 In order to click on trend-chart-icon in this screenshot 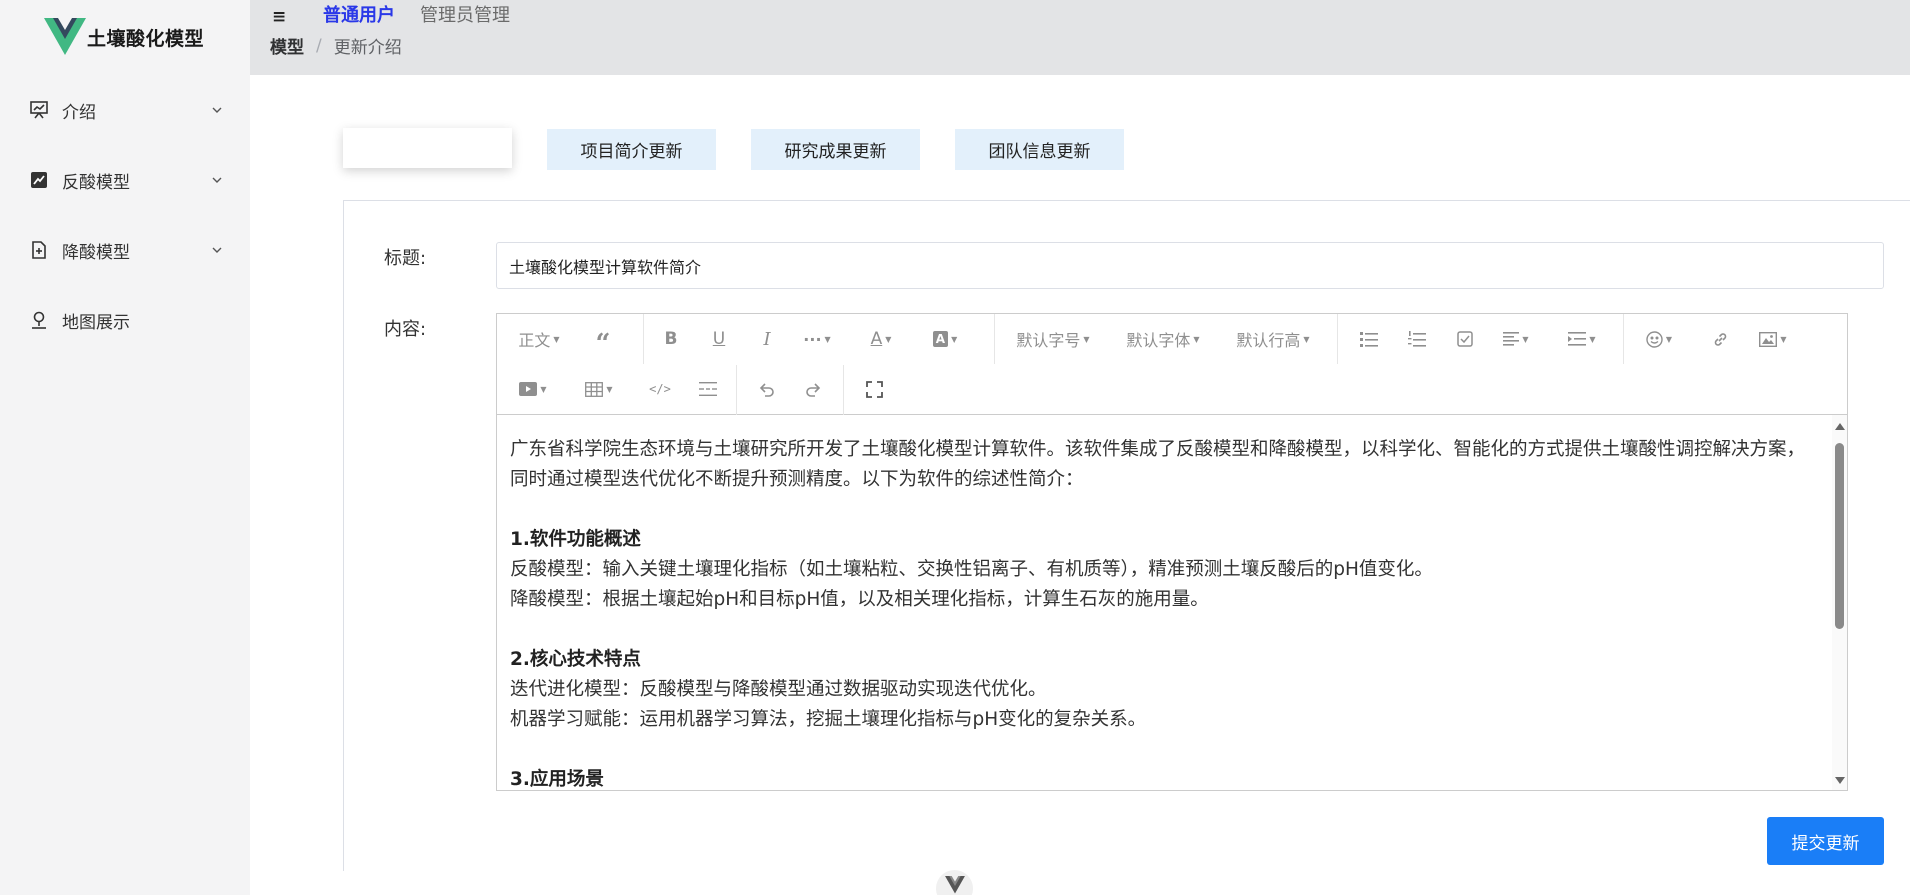, I will do `click(39, 180)`.